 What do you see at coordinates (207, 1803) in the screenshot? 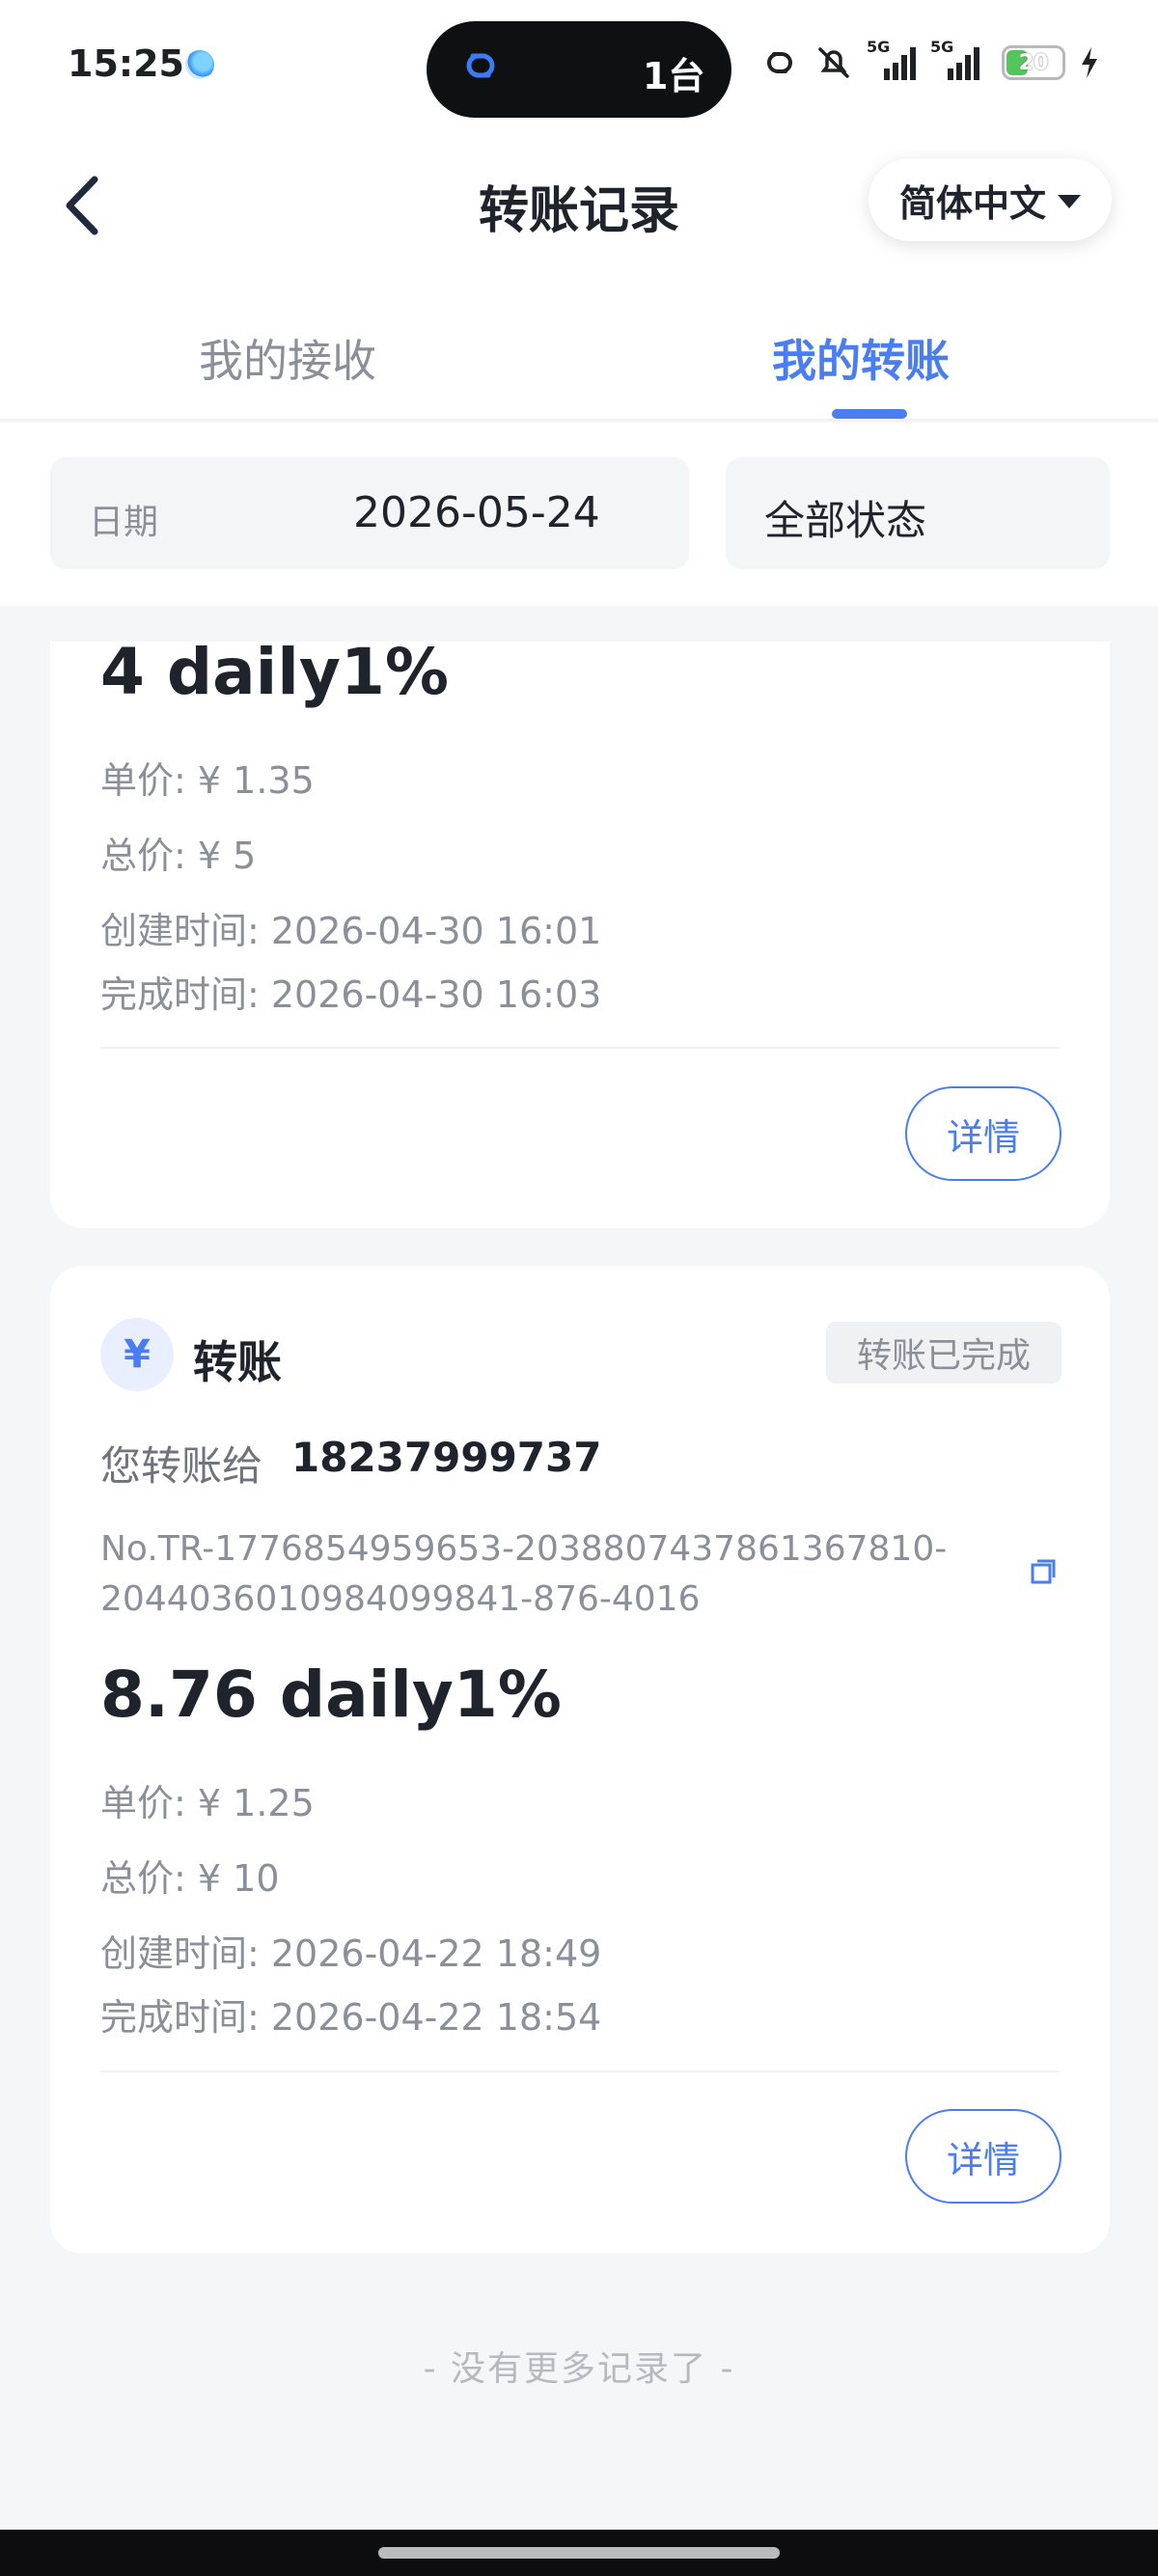
I see `unit-price: 单价: ¥ 1.25` at bounding box center [207, 1803].